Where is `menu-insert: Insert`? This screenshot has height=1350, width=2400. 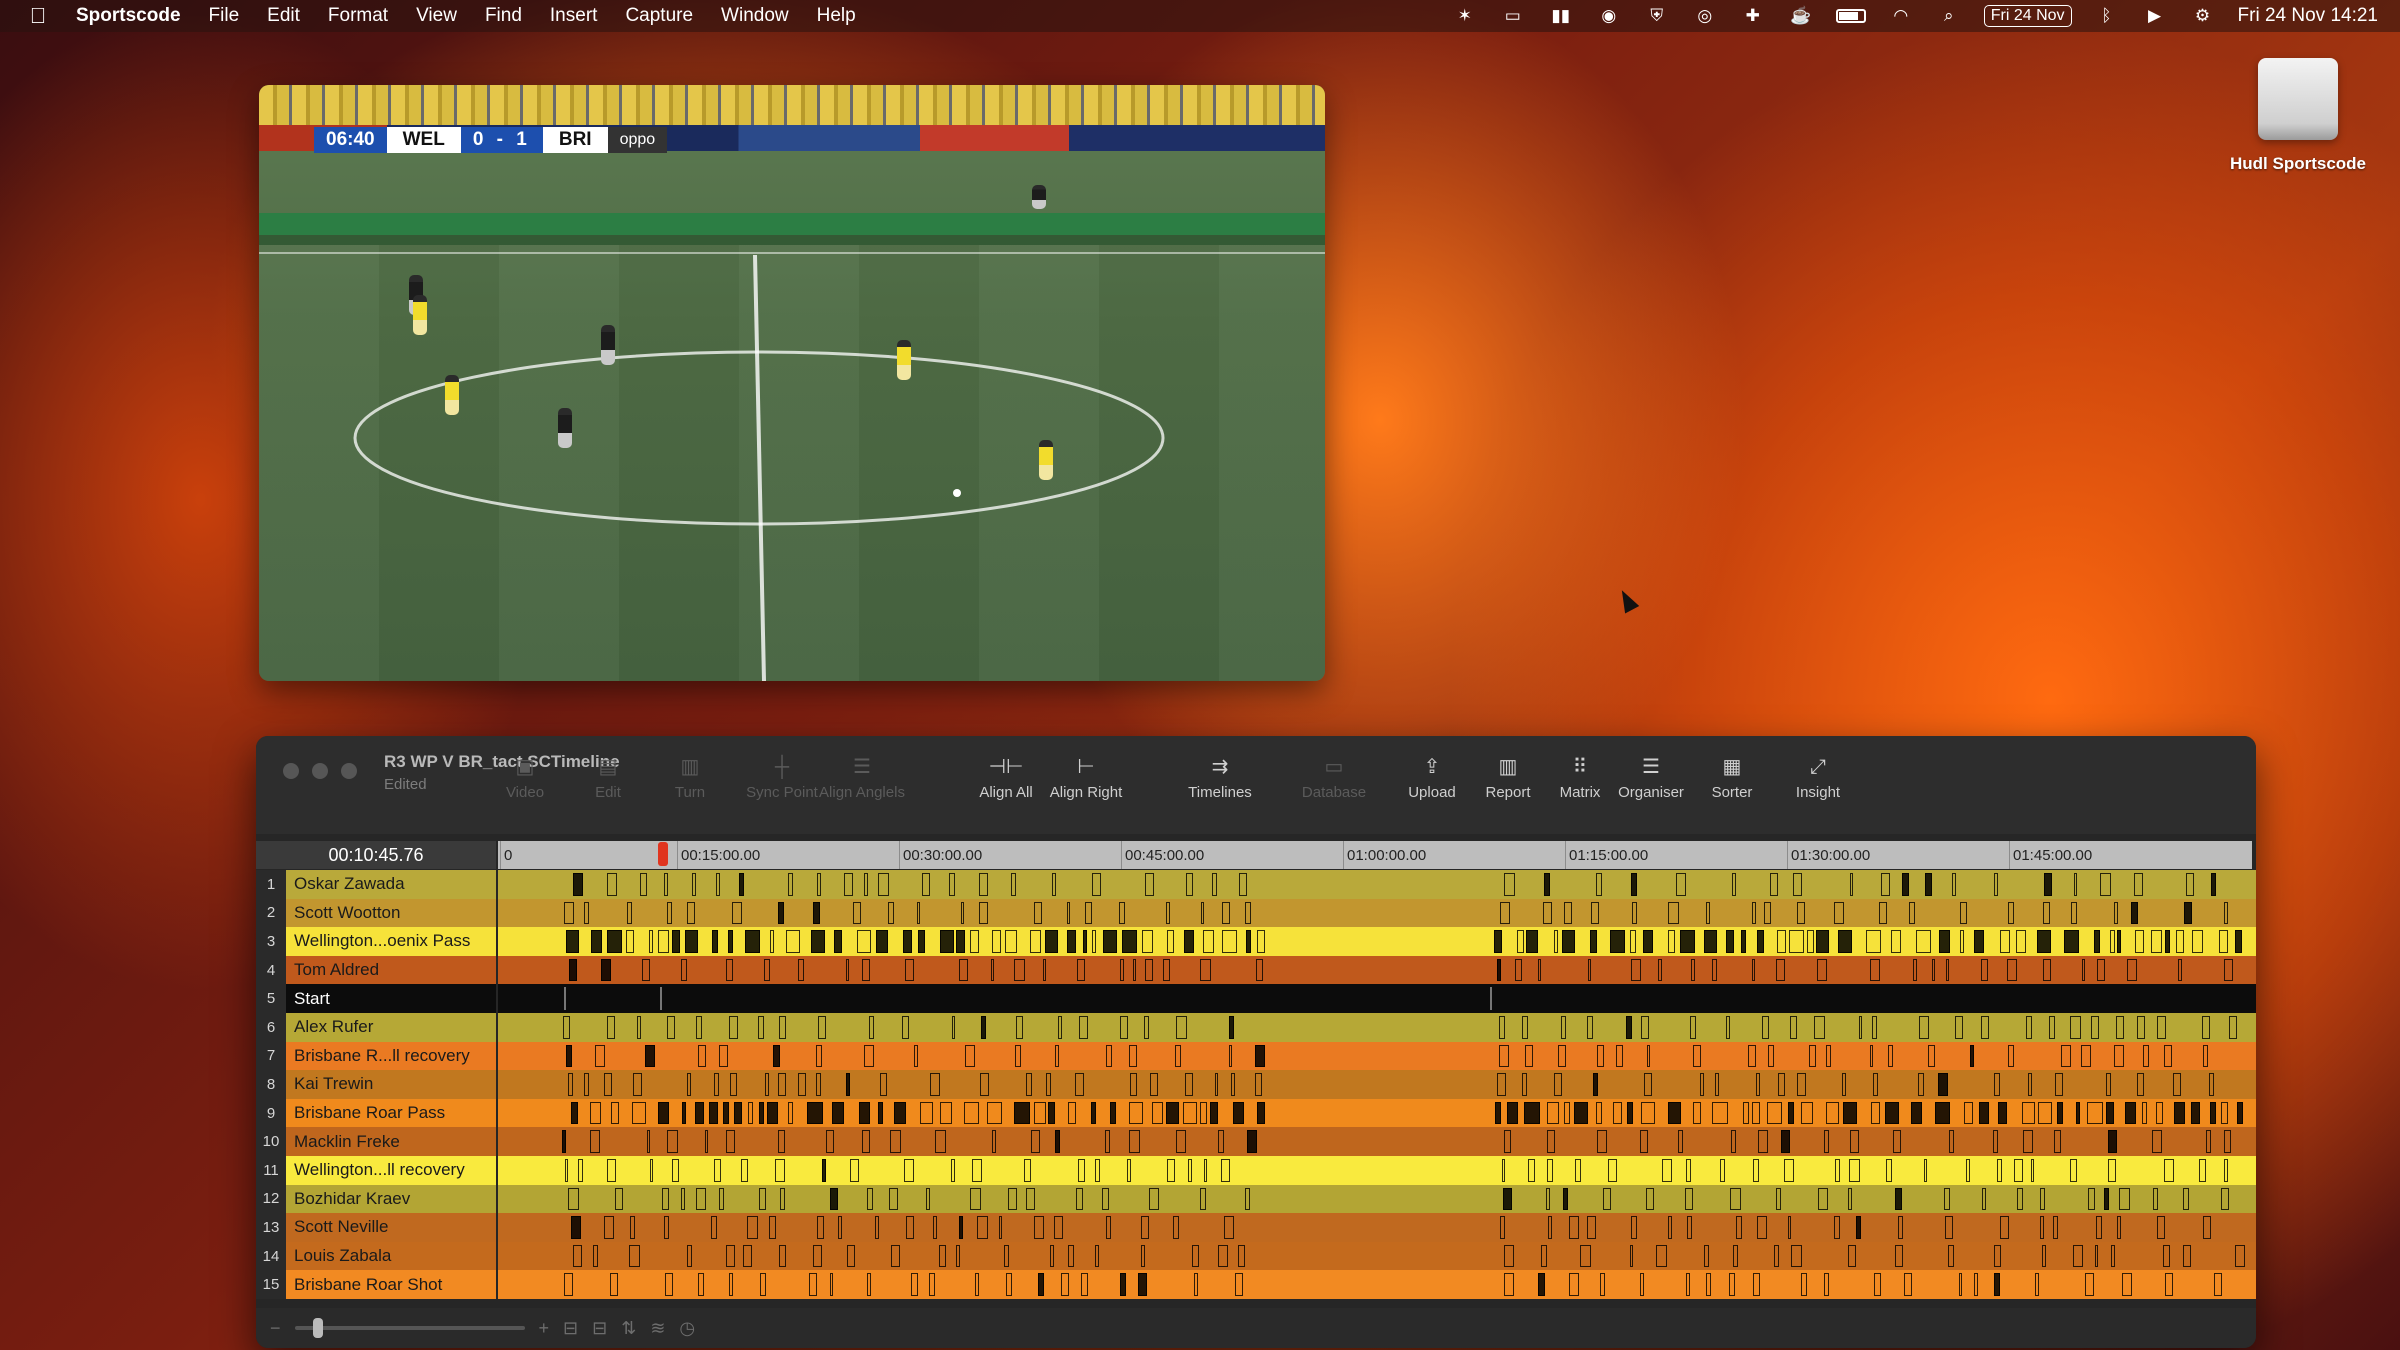 menu-insert: Insert is located at coordinates (574, 16).